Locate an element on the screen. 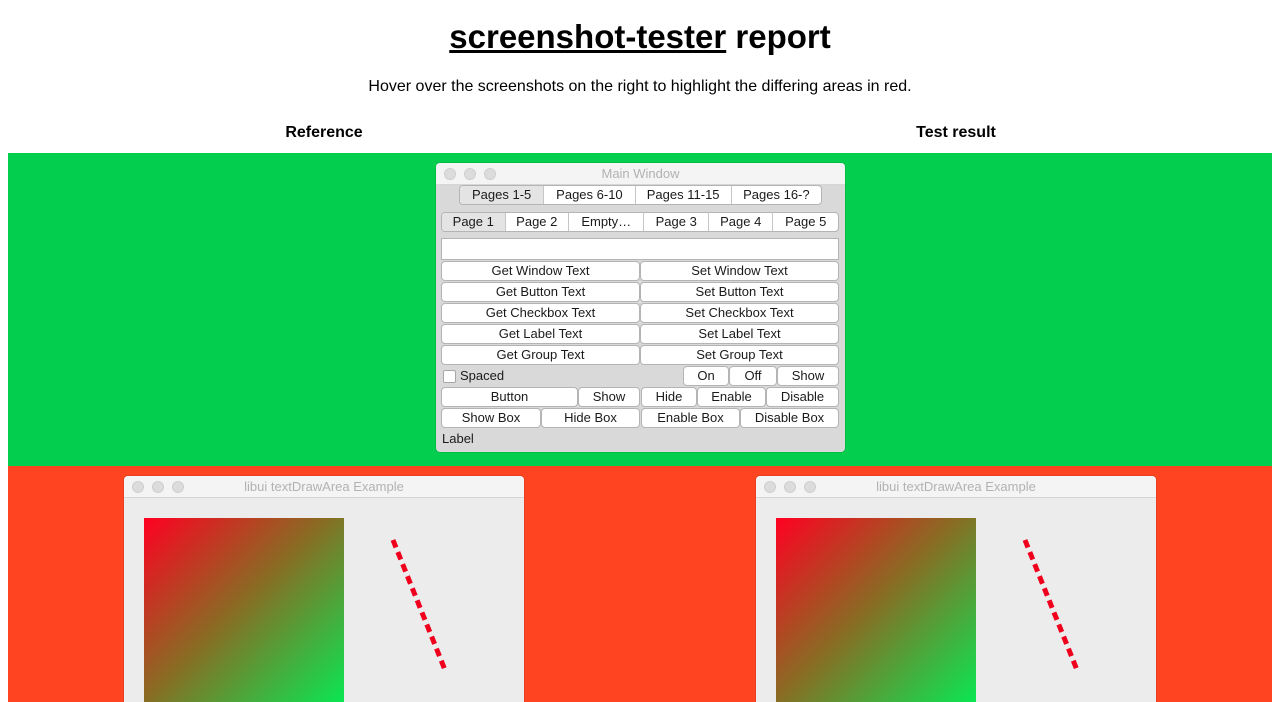 This screenshot has height=702, width=1280. title-link: screenshot-tester is located at coordinates (587, 36).